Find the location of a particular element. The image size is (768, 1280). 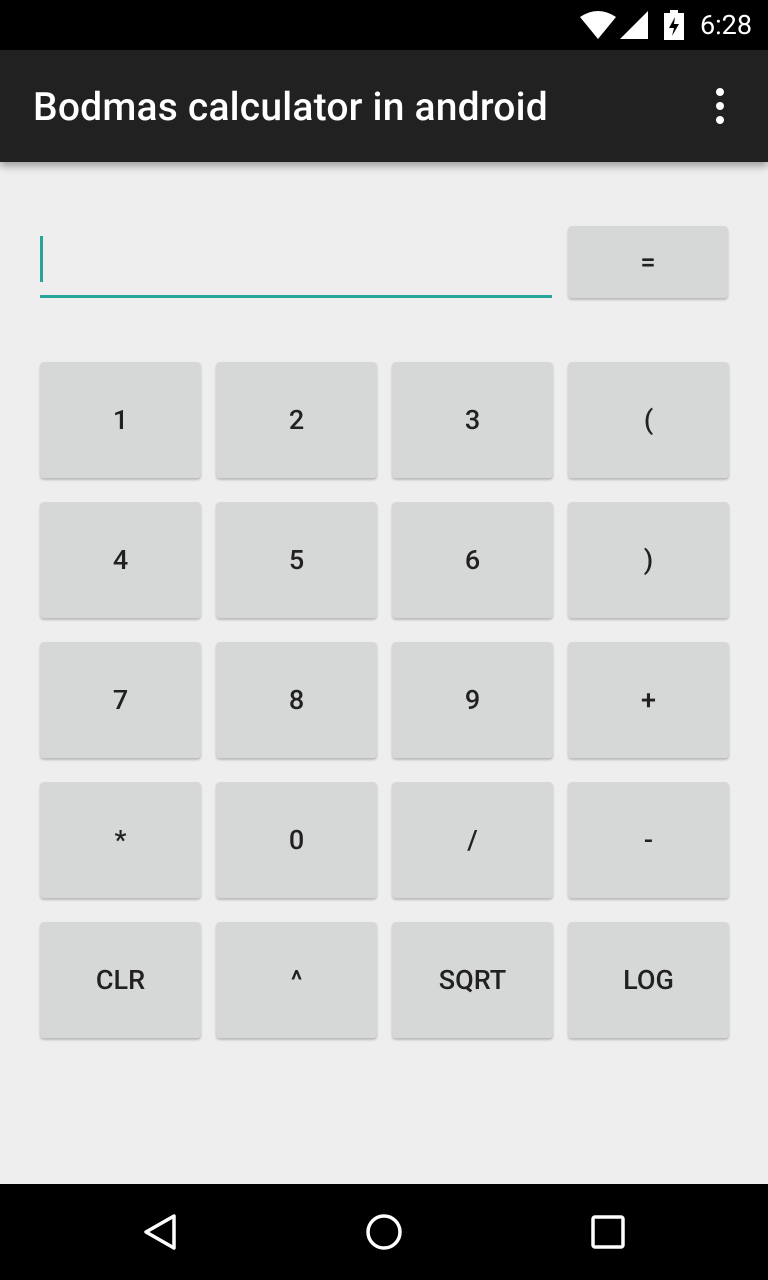

recents-icon is located at coordinates (608, 1232).